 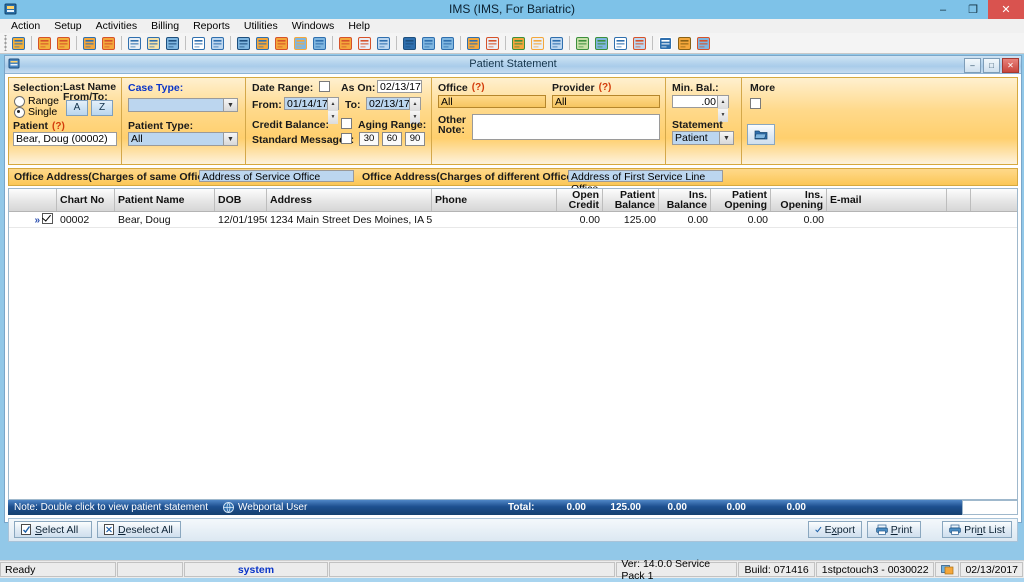 What do you see at coordinates (33, 219) in the screenshot?
I see `row-select-cell: »` at bounding box center [33, 219].